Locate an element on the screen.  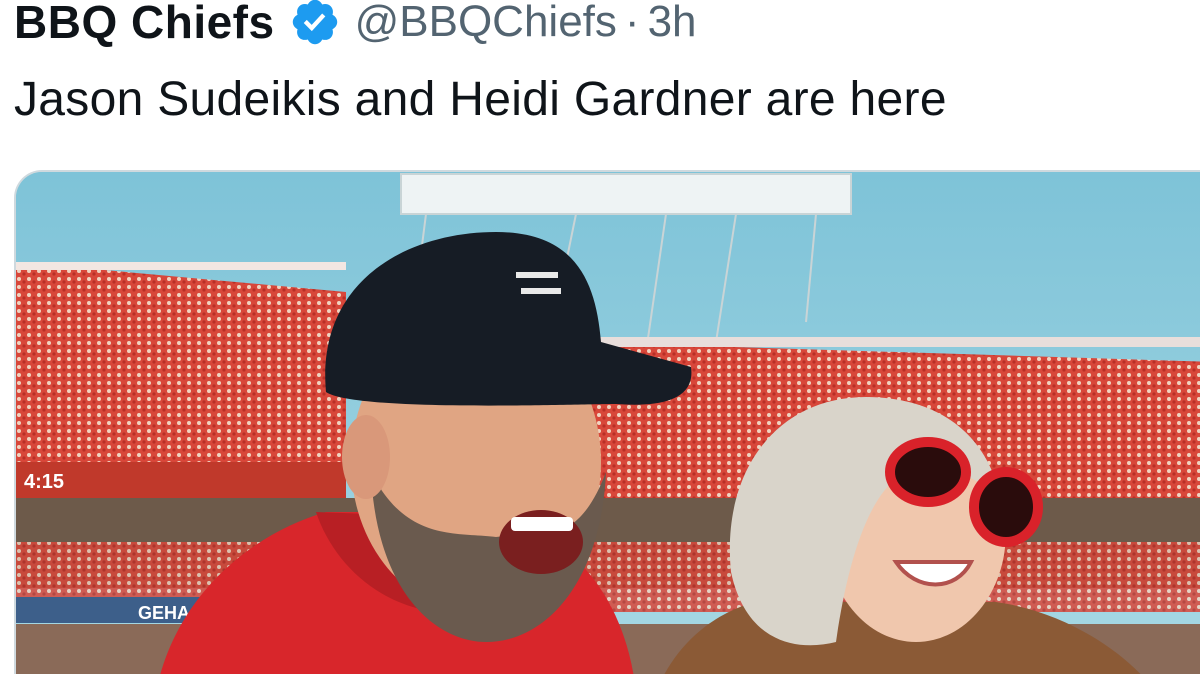
user-handle: @BBQChiefs is located at coordinates (486, 23).